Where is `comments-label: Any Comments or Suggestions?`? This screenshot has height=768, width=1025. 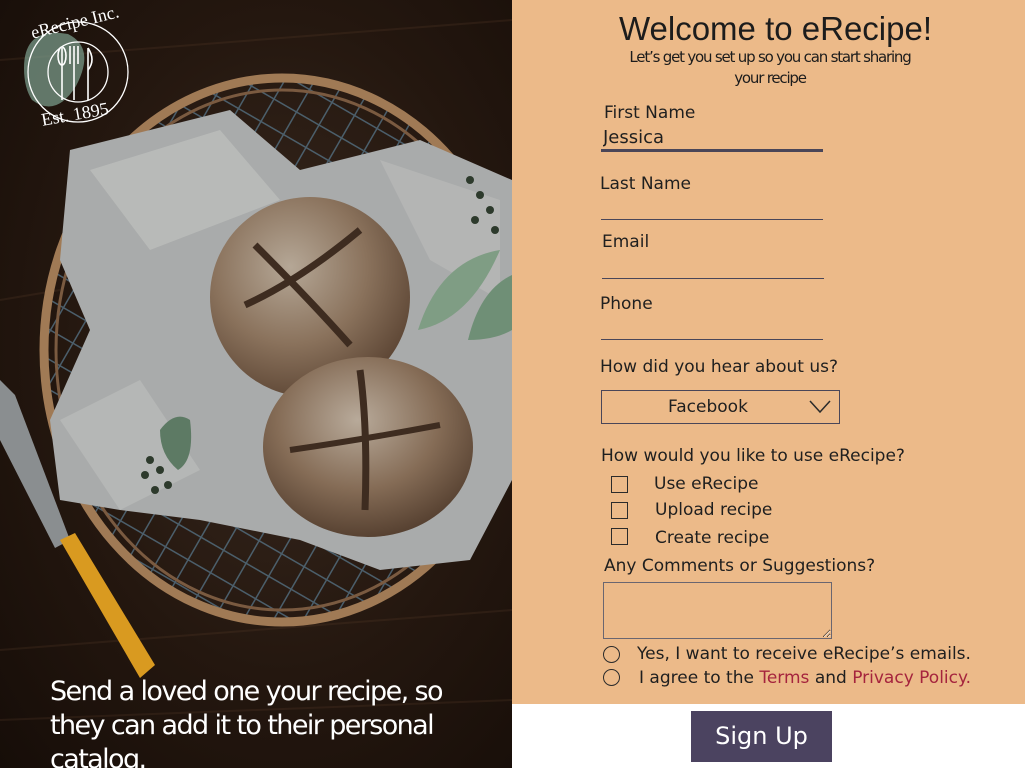
comments-label: Any Comments or Suggestions? is located at coordinates (740, 566).